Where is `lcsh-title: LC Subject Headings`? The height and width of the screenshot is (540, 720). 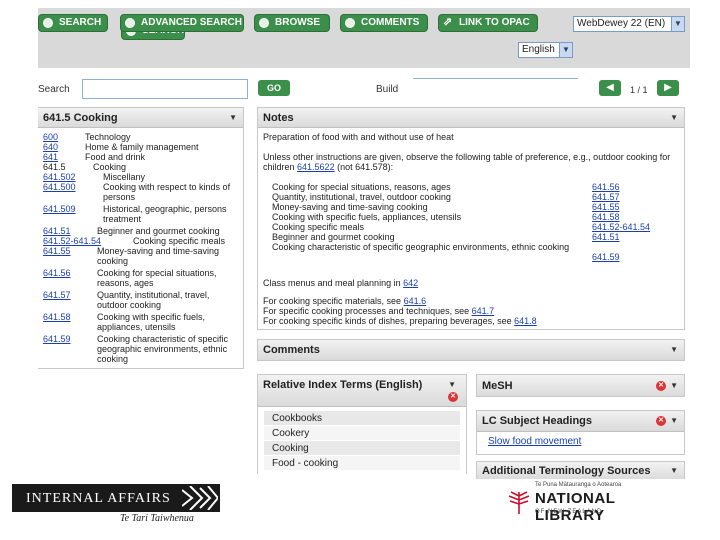
lcsh-title: LC Subject Headings is located at coordinates (537, 421).